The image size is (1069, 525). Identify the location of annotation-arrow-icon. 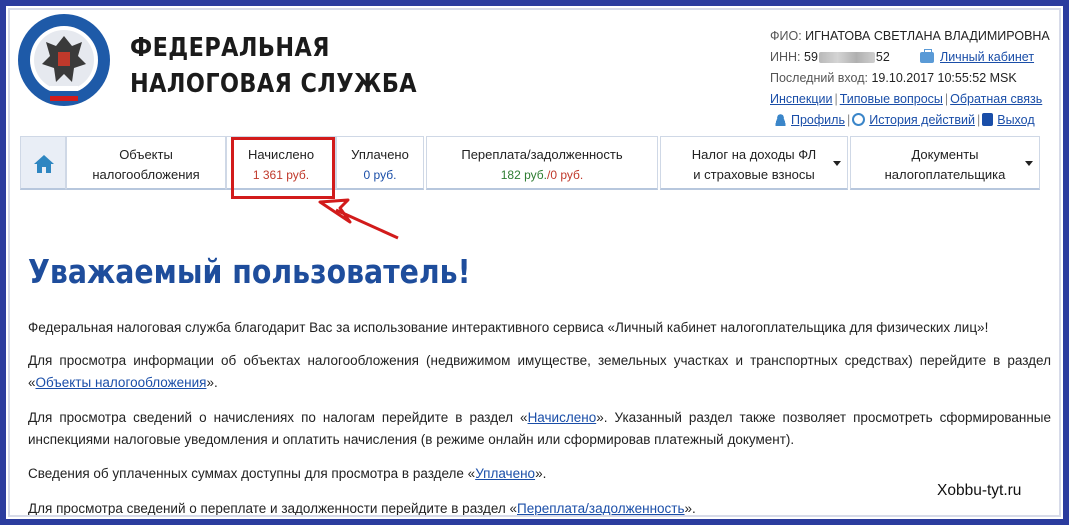
(358, 219).